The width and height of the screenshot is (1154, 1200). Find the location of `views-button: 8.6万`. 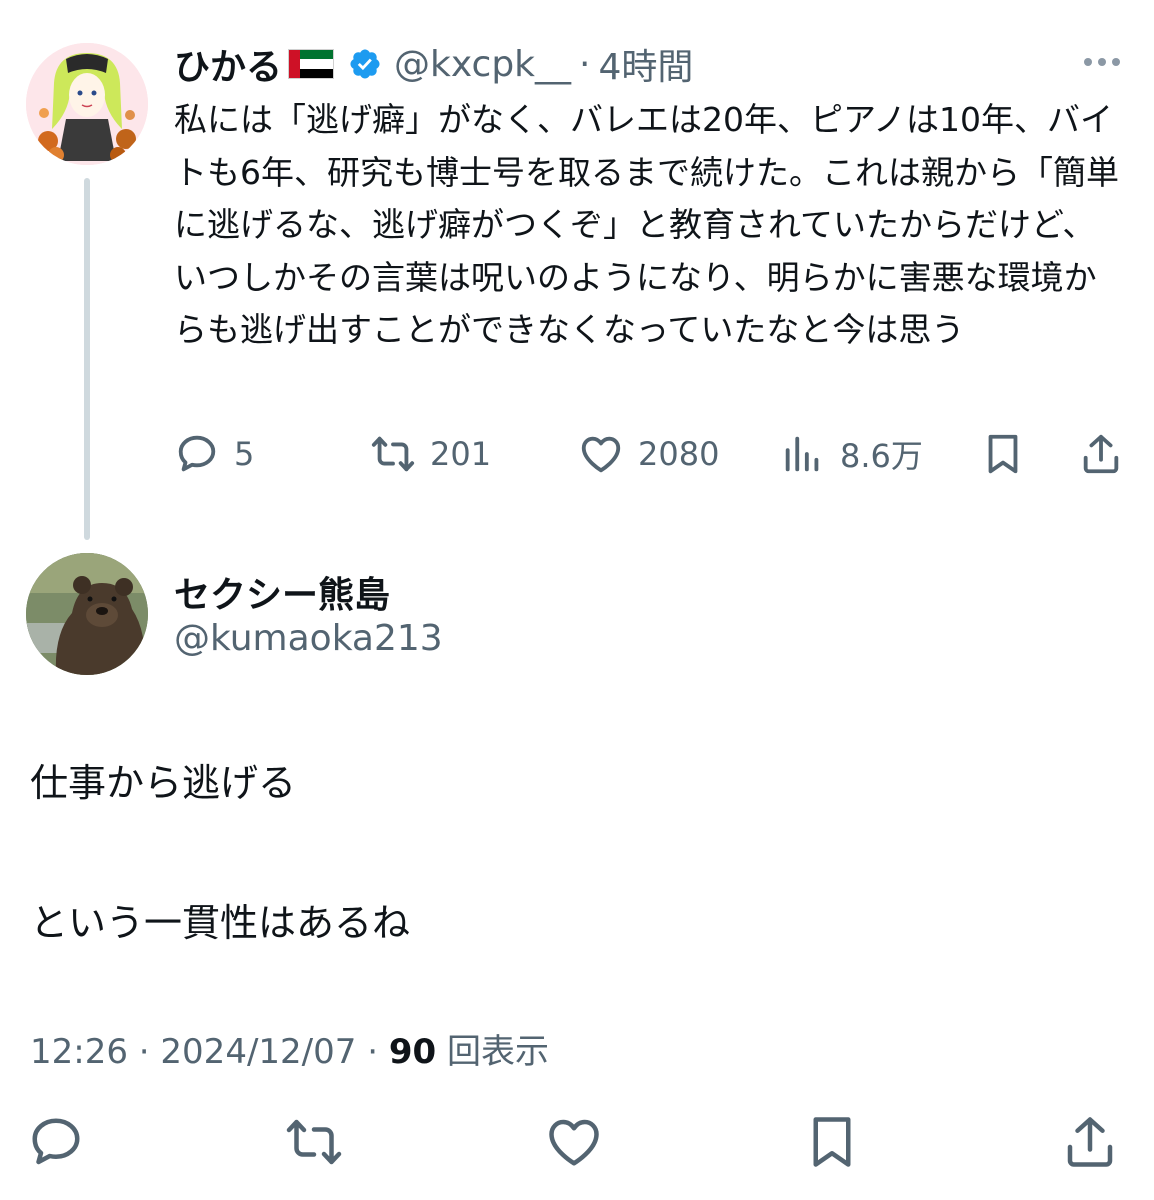

views-button: 8.6万 is located at coordinates (851, 454).